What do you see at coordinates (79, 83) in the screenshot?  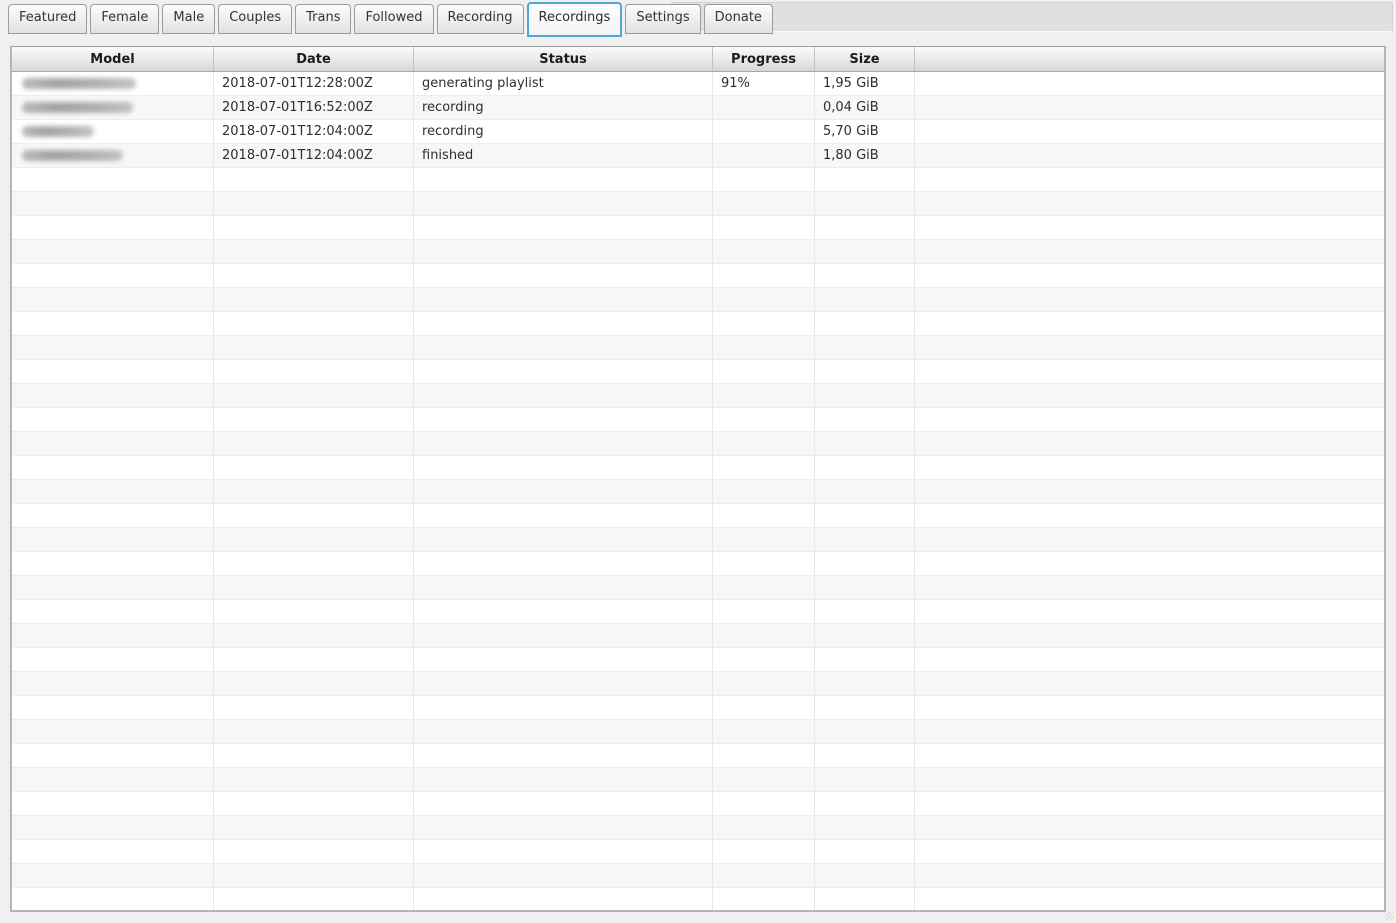 I see `redacted-model-name` at bounding box center [79, 83].